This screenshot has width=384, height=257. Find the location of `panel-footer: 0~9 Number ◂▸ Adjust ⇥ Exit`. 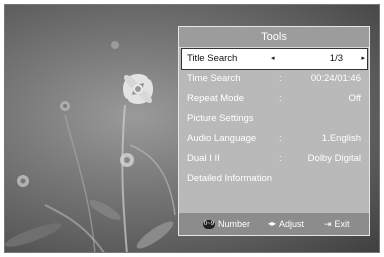

panel-footer: 0~9 Number ◂▸ Adjust ⇥ Exit is located at coordinates (274, 224).